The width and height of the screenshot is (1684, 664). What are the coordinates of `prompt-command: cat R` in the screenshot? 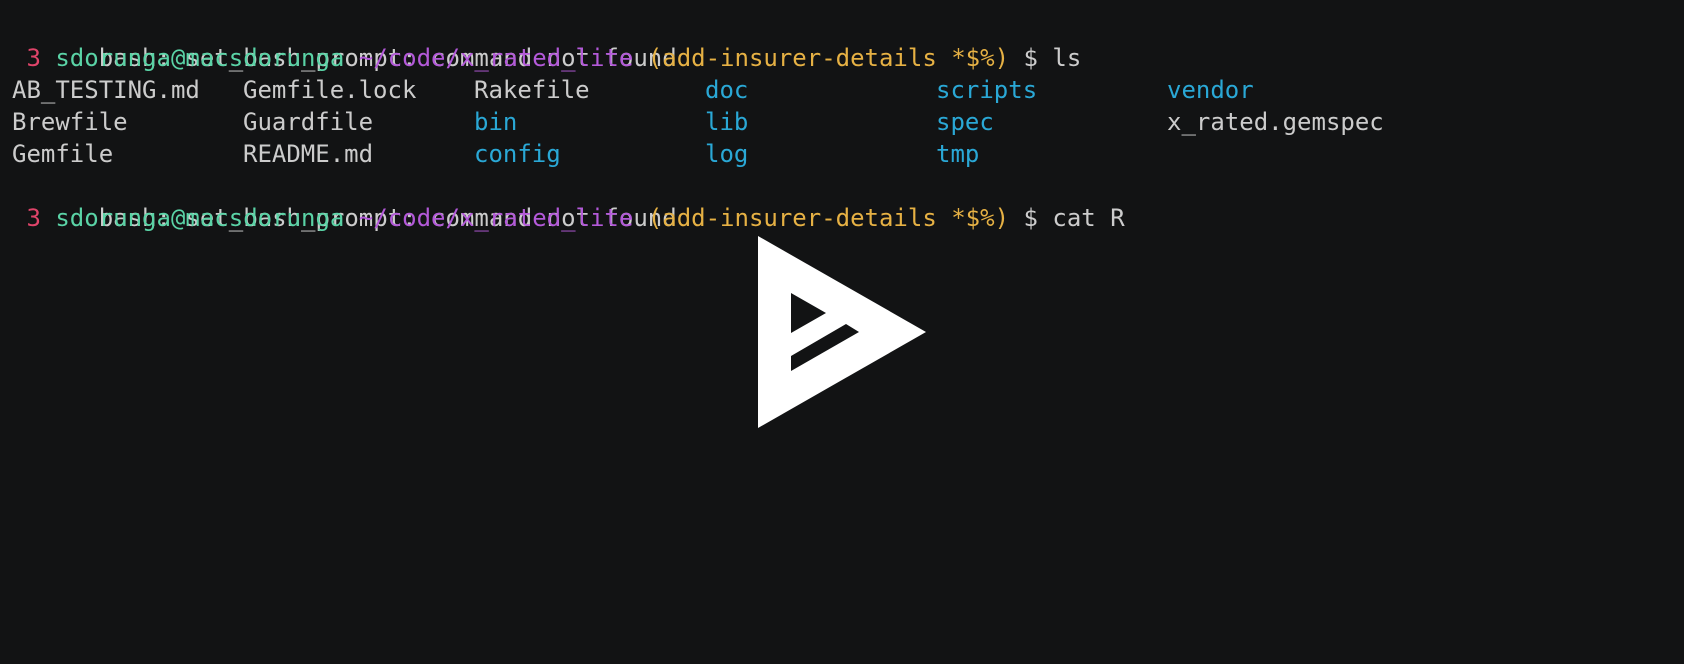 It's located at (1088, 218).